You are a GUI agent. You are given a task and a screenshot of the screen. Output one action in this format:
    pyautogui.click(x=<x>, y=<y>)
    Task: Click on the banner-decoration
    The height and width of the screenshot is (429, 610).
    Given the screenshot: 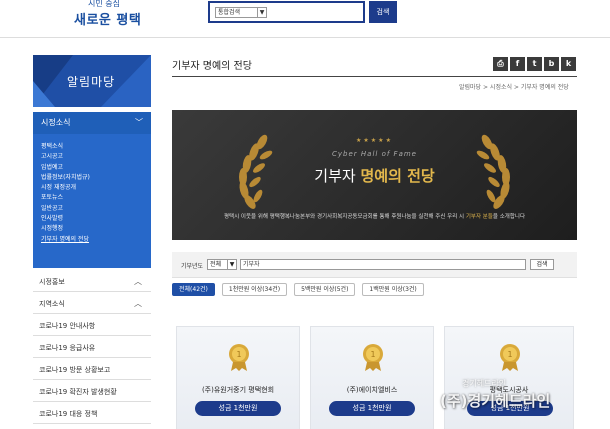 What is the action you would take?
    pyautogui.click(x=44, y=94)
    